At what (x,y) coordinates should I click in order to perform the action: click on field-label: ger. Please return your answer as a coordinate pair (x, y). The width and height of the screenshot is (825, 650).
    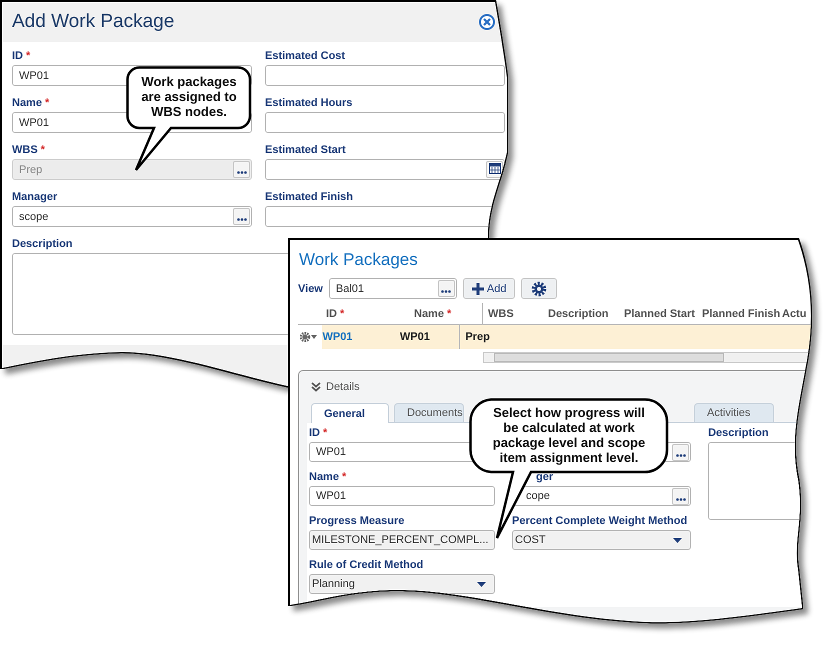
    Looking at the image, I should click on (545, 477).